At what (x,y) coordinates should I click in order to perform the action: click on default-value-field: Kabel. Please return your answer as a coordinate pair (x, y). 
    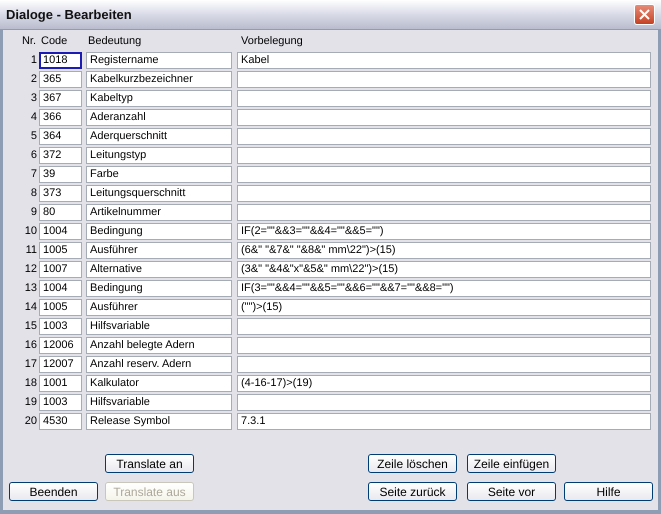
    Looking at the image, I should click on (444, 60).